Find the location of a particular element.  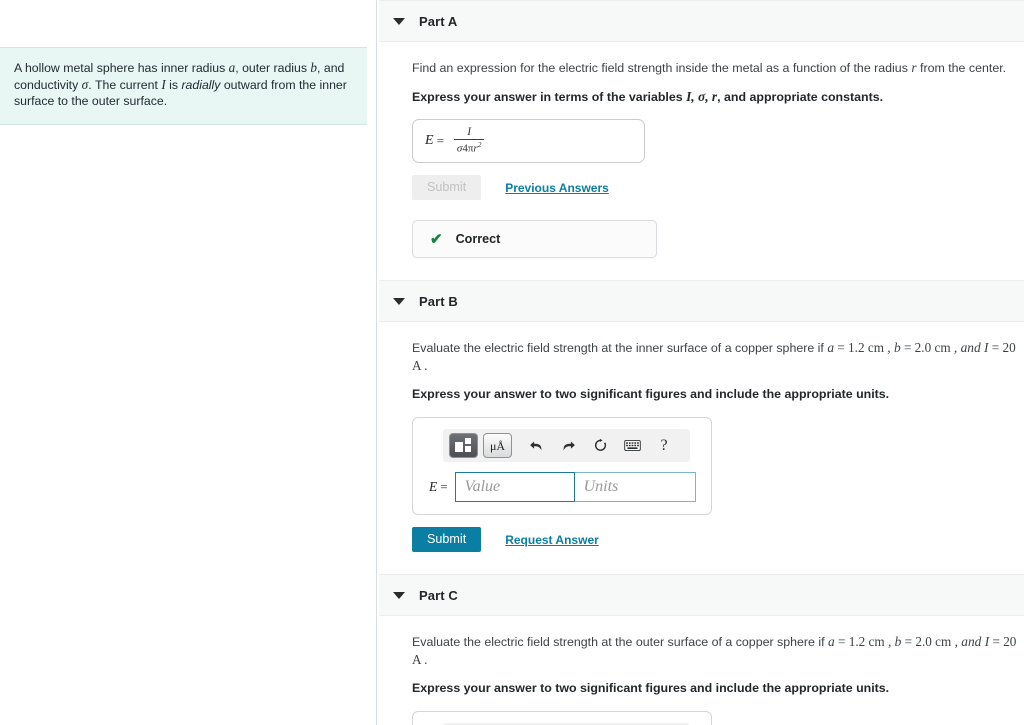

units-icon-button: μÅ is located at coordinates (497, 445).